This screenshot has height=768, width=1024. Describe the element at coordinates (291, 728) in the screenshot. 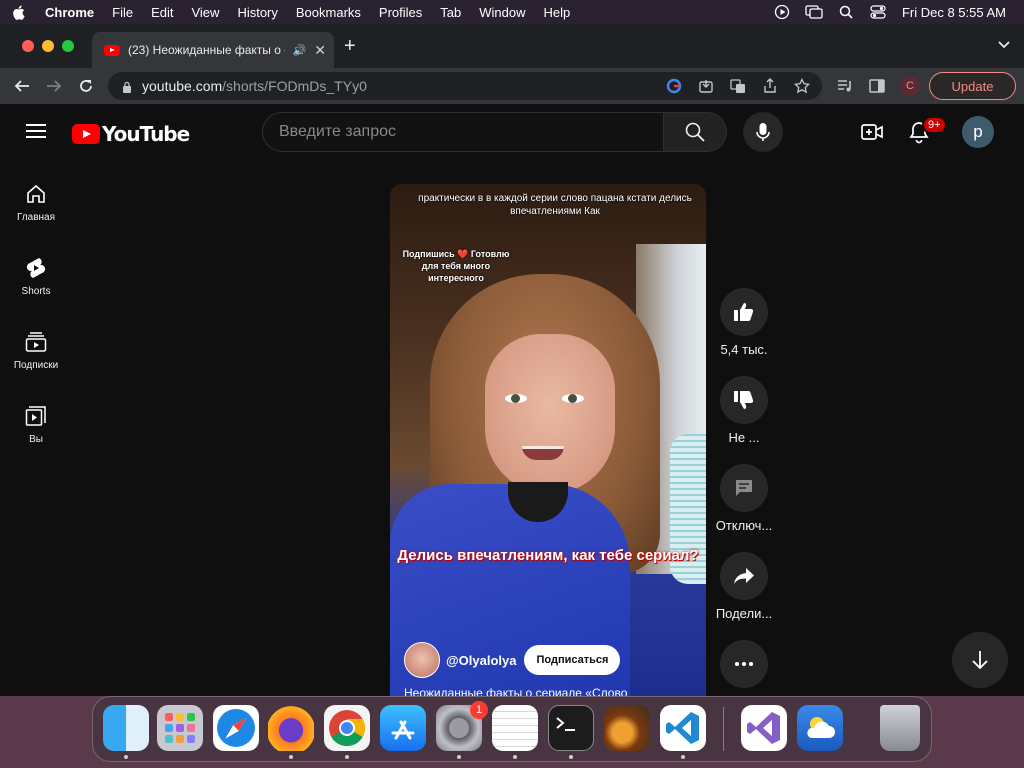

I see `firefox-icon` at that location.